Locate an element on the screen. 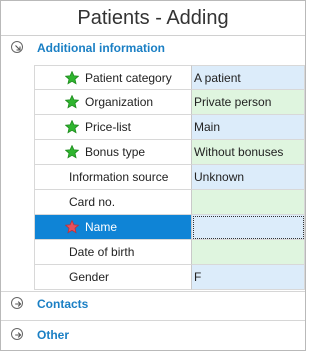  field-value-input: A patient is located at coordinates (248, 77).